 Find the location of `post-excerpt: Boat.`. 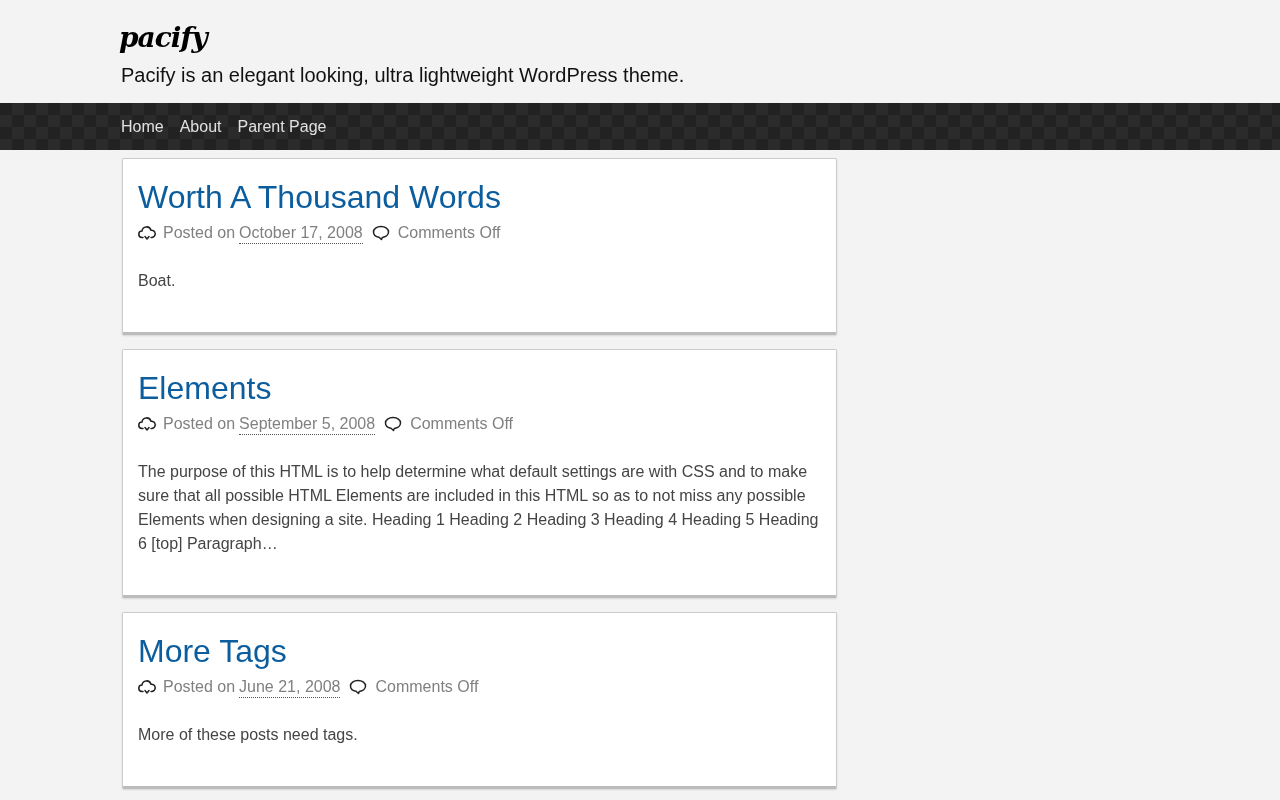

post-excerpt: Boat. is located at coordinates (157, 281).